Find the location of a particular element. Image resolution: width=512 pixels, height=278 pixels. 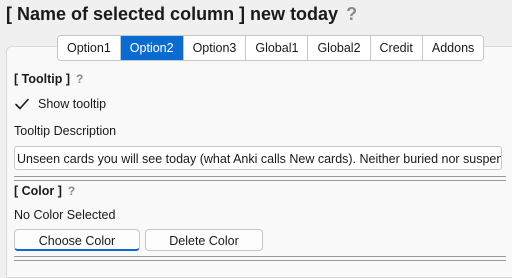

choose-color-button: Choose Color is located at coordinates (77, 240).